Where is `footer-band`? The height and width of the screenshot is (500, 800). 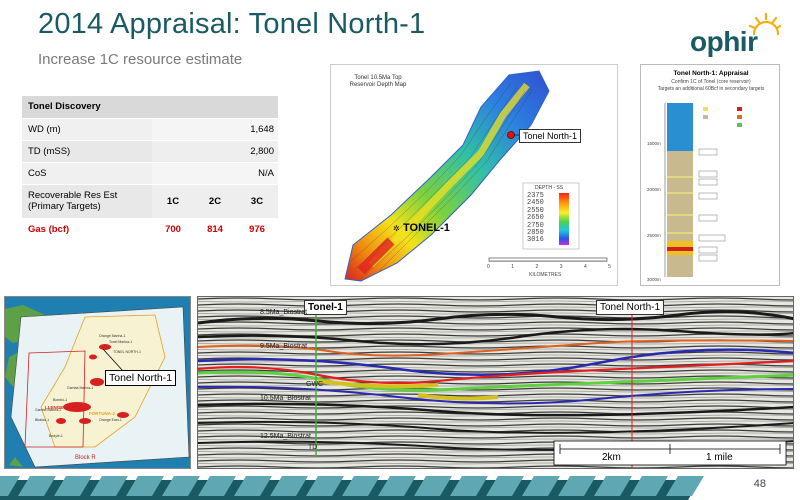 footer-band is located at coordinates (400, 486).